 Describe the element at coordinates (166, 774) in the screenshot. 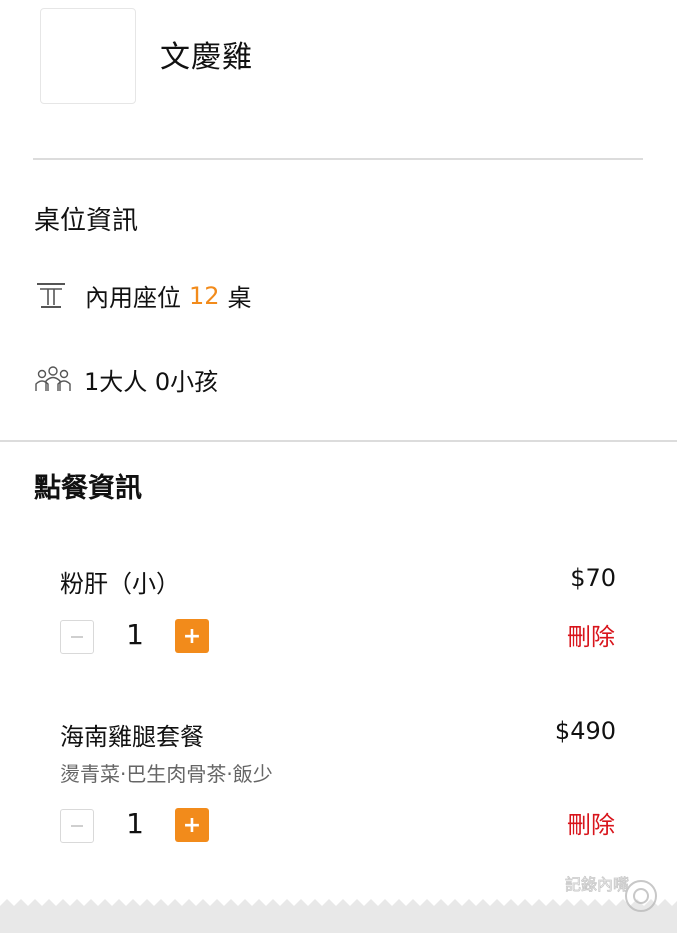

I see `item-options: 燙青菜·巴生肉骨茶·飯少` at that location.